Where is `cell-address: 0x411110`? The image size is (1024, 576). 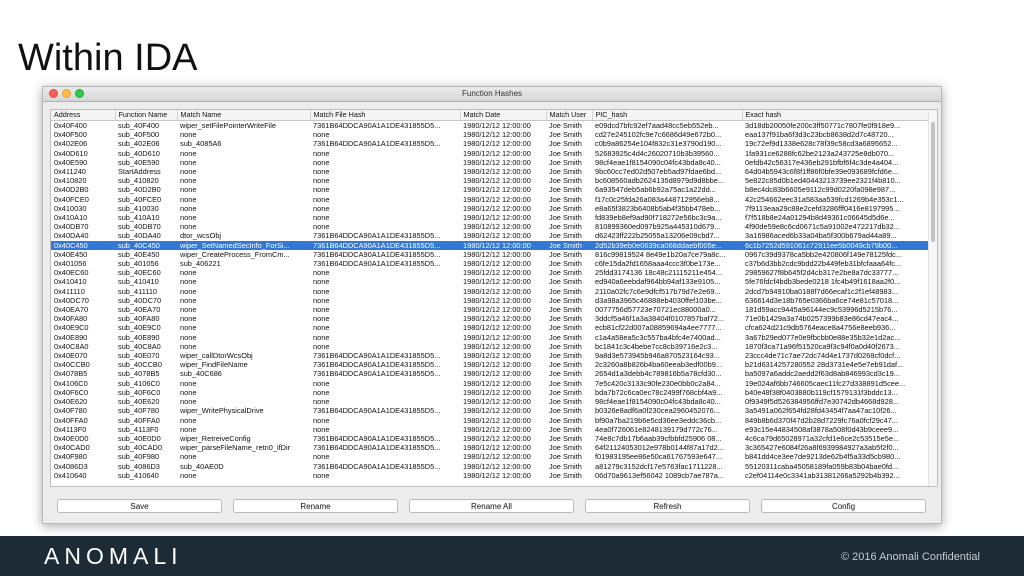
cell-address: 0x411110 is located at coordinates (69, 291).